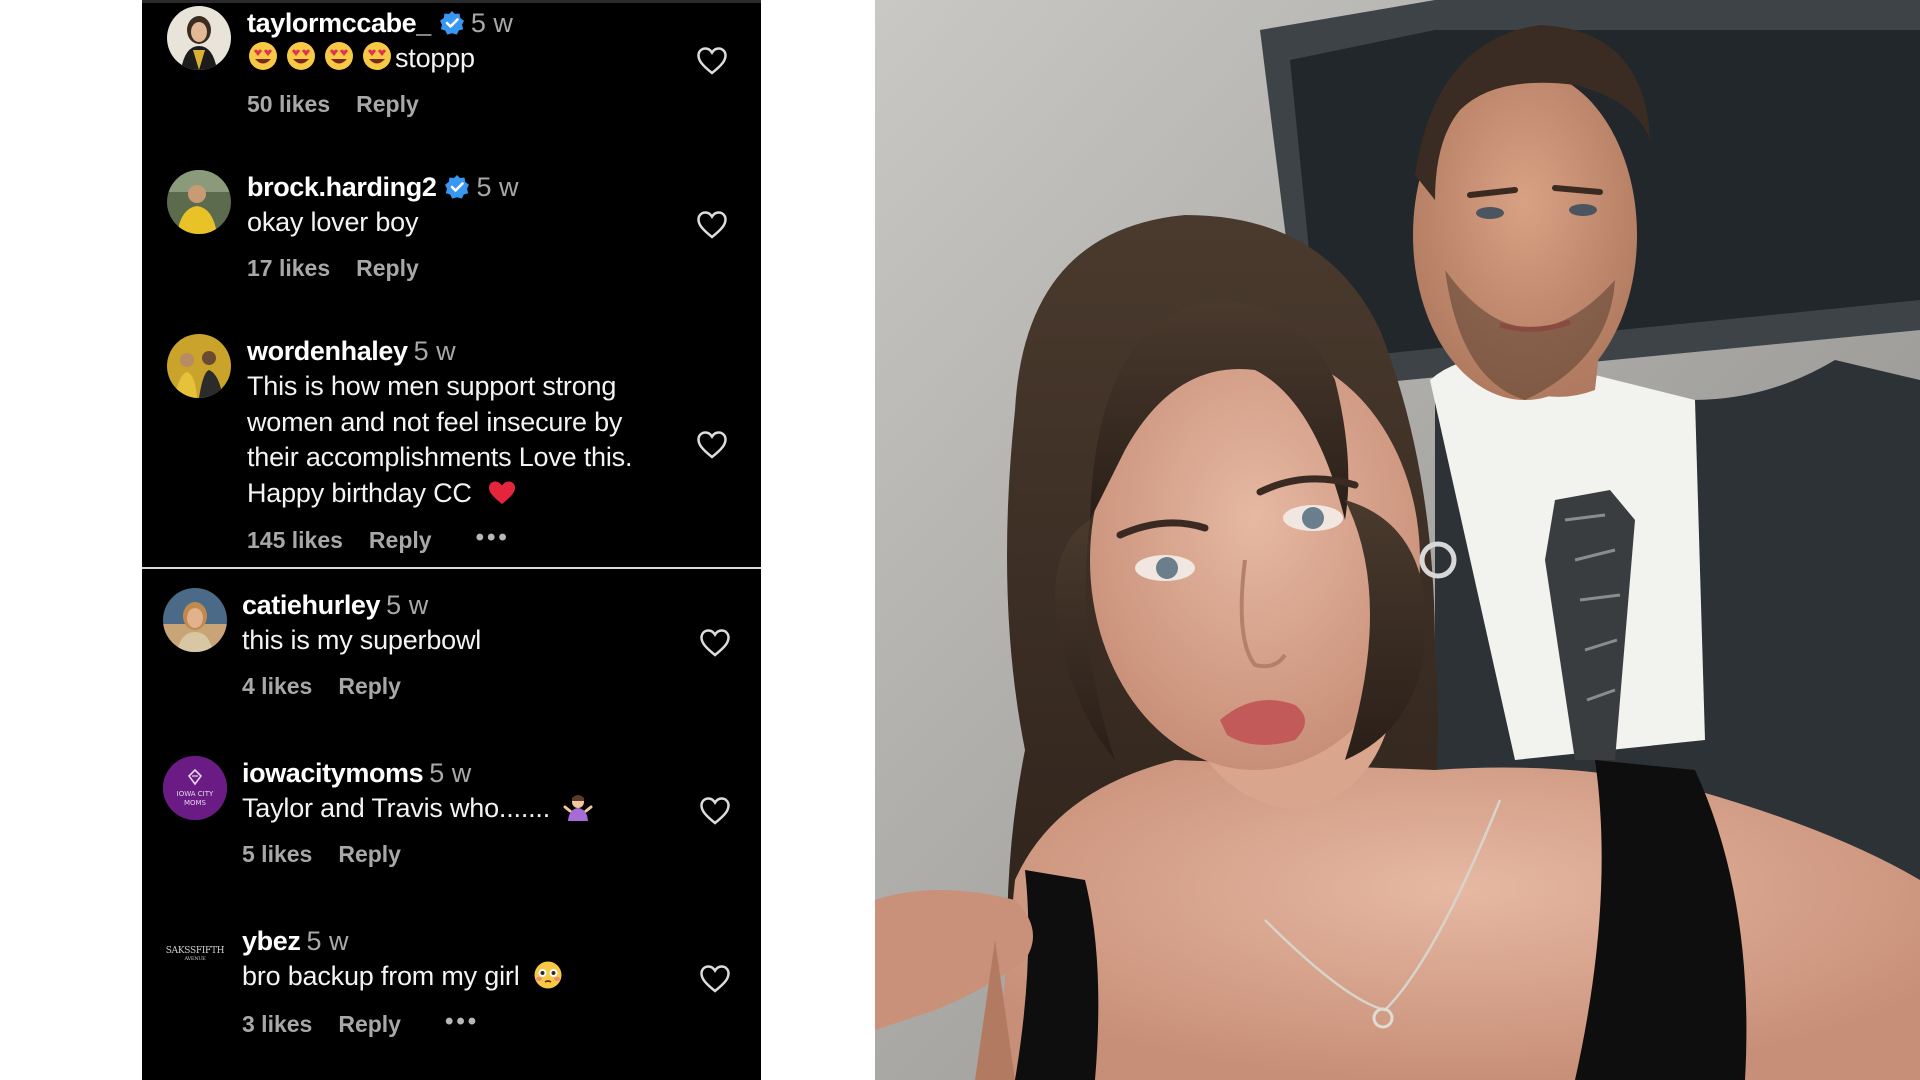 The width and height of the screenshot is (1920, 1080). What do you see at coordinates (195, 951) in the screenshot?
I see `avatar-logo-line: SAKSSFIFTH` at bounding box center [195, 951].